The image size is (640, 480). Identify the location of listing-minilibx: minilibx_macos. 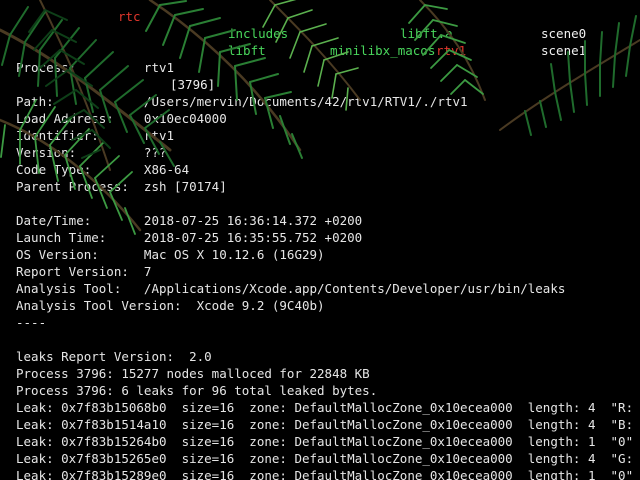
(383, 50).